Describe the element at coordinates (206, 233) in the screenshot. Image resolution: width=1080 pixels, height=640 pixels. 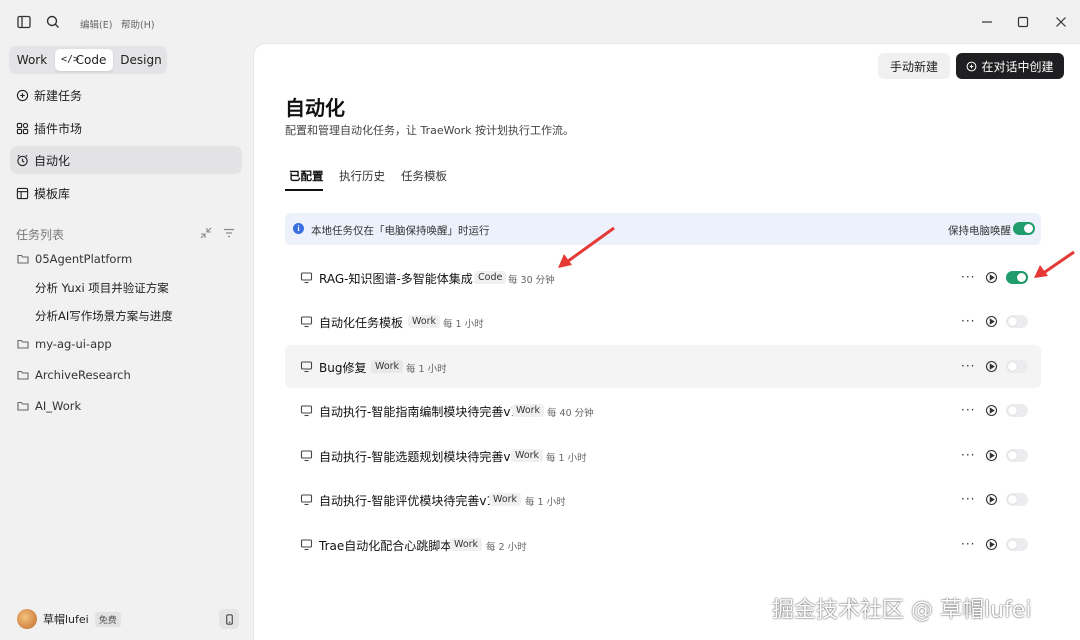
I see `collapse-icon` at that location.